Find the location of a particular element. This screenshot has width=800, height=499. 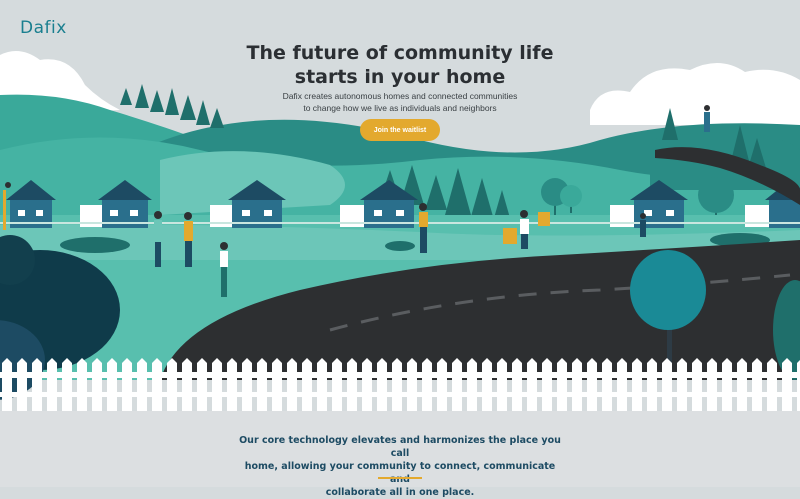

hero-title-line: starts in your home is located at coordinates (400, 77).